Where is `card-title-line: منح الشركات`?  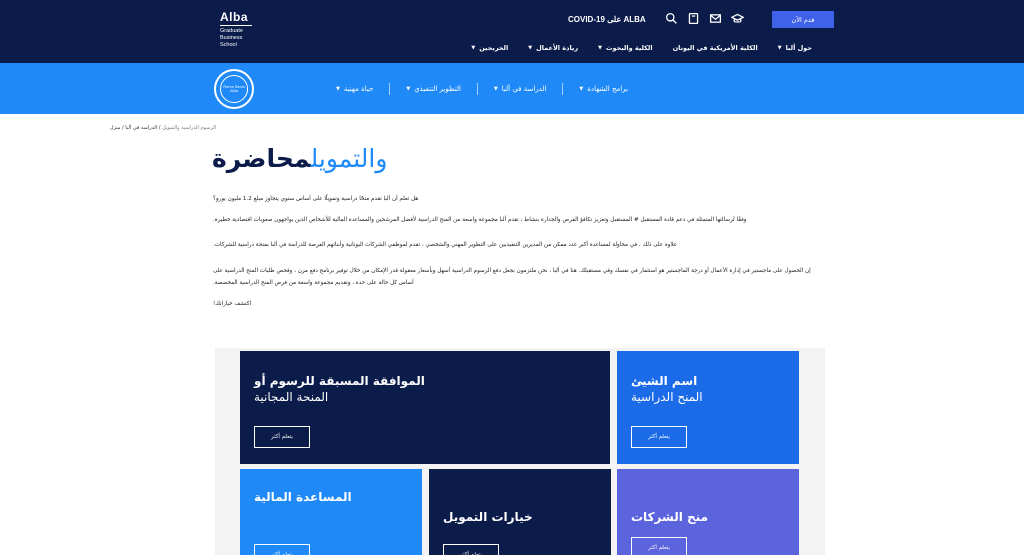
card-title-line: منح الشركات is located at coordinates (669, 517).